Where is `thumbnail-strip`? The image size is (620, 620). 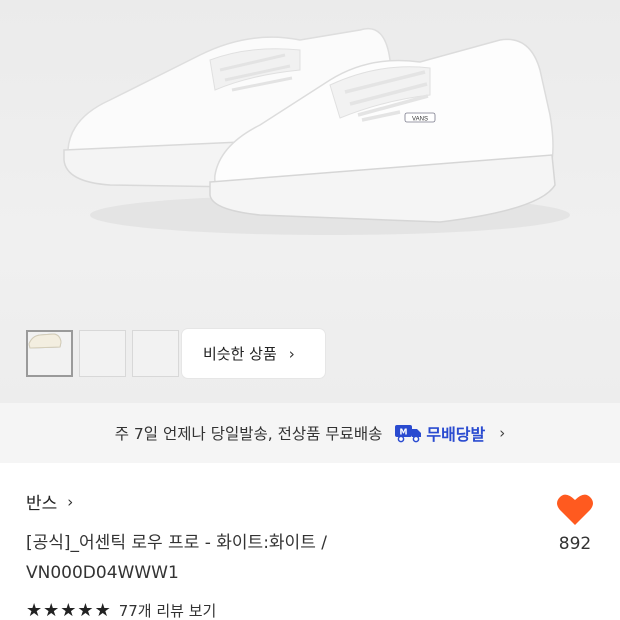
thumbnail-strip is located at coordinates (102, 353).